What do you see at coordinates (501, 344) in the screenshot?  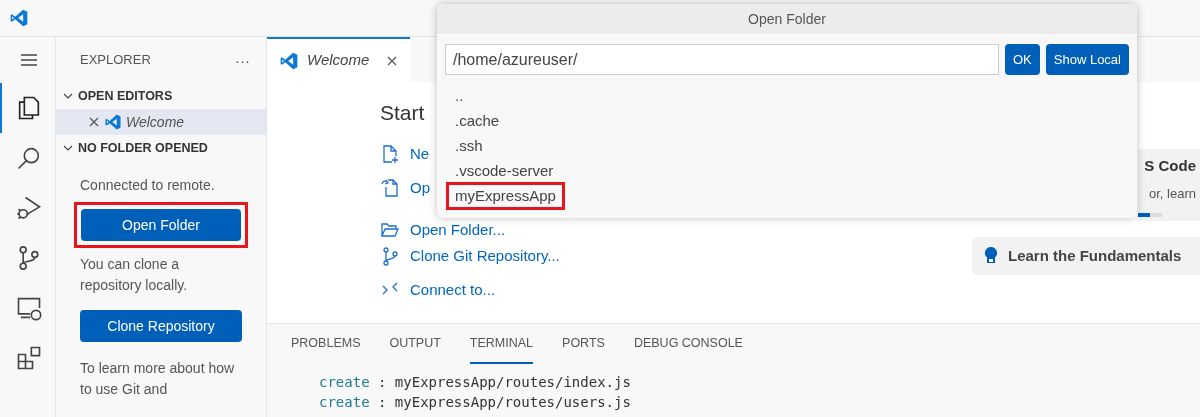 I see `panel-tab: TERMINAL` at bounding box center [501, 344].